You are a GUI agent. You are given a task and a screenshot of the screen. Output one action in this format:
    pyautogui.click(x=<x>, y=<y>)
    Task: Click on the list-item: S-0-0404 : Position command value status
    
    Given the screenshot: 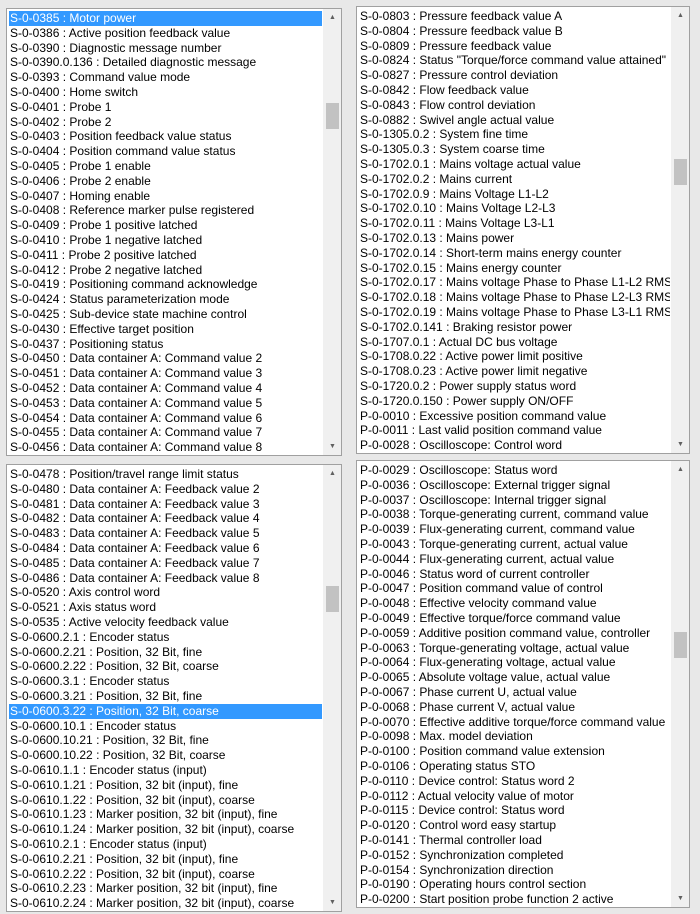 What is the action you would take?
    pyautogui.click(x=165, y=151)
    